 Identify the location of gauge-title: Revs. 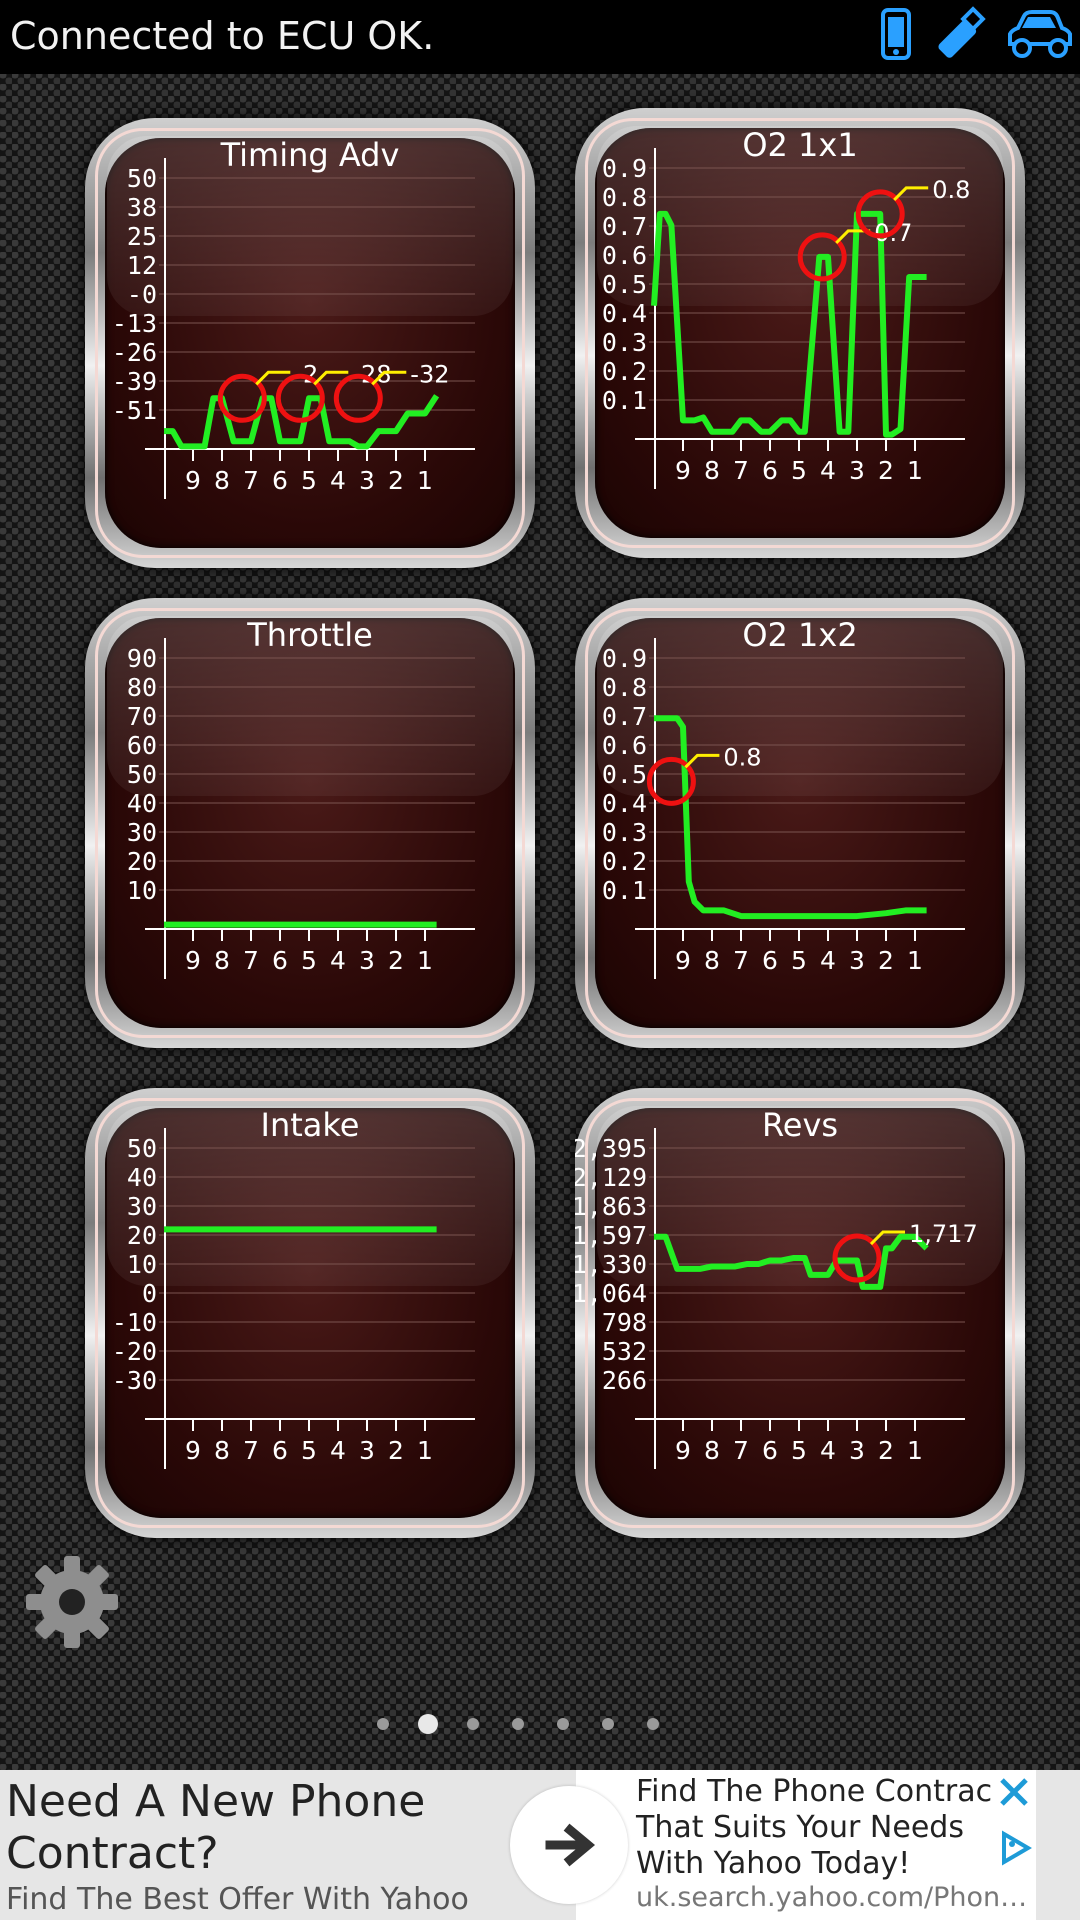
(800, 1125).